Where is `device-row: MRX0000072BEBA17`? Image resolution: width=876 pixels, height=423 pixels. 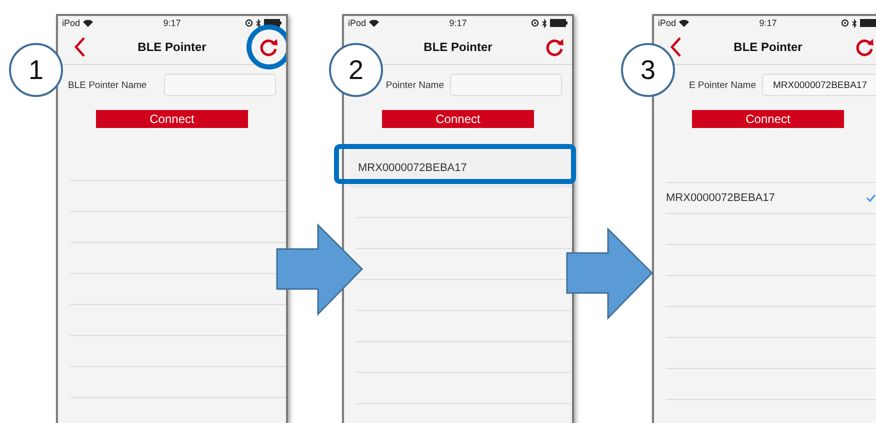 device-row: MRX0000072BEBA17 is located at coordinates (771, 198).